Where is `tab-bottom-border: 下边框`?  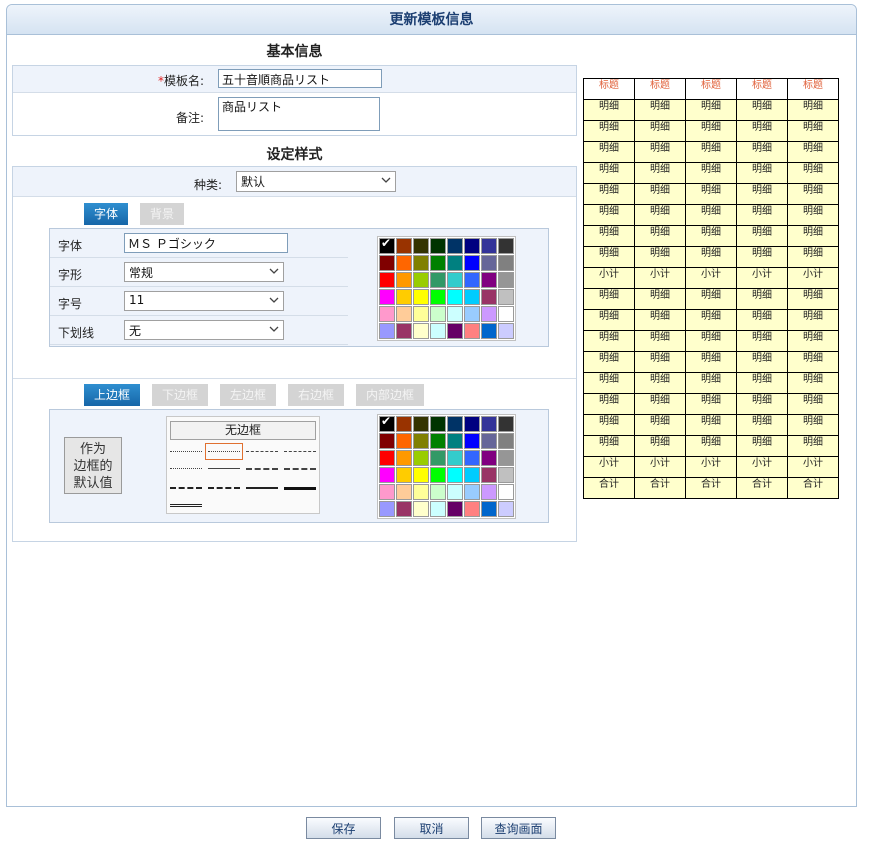 tab-bottom-border: 下边框 is located at coordinates (180, 395).